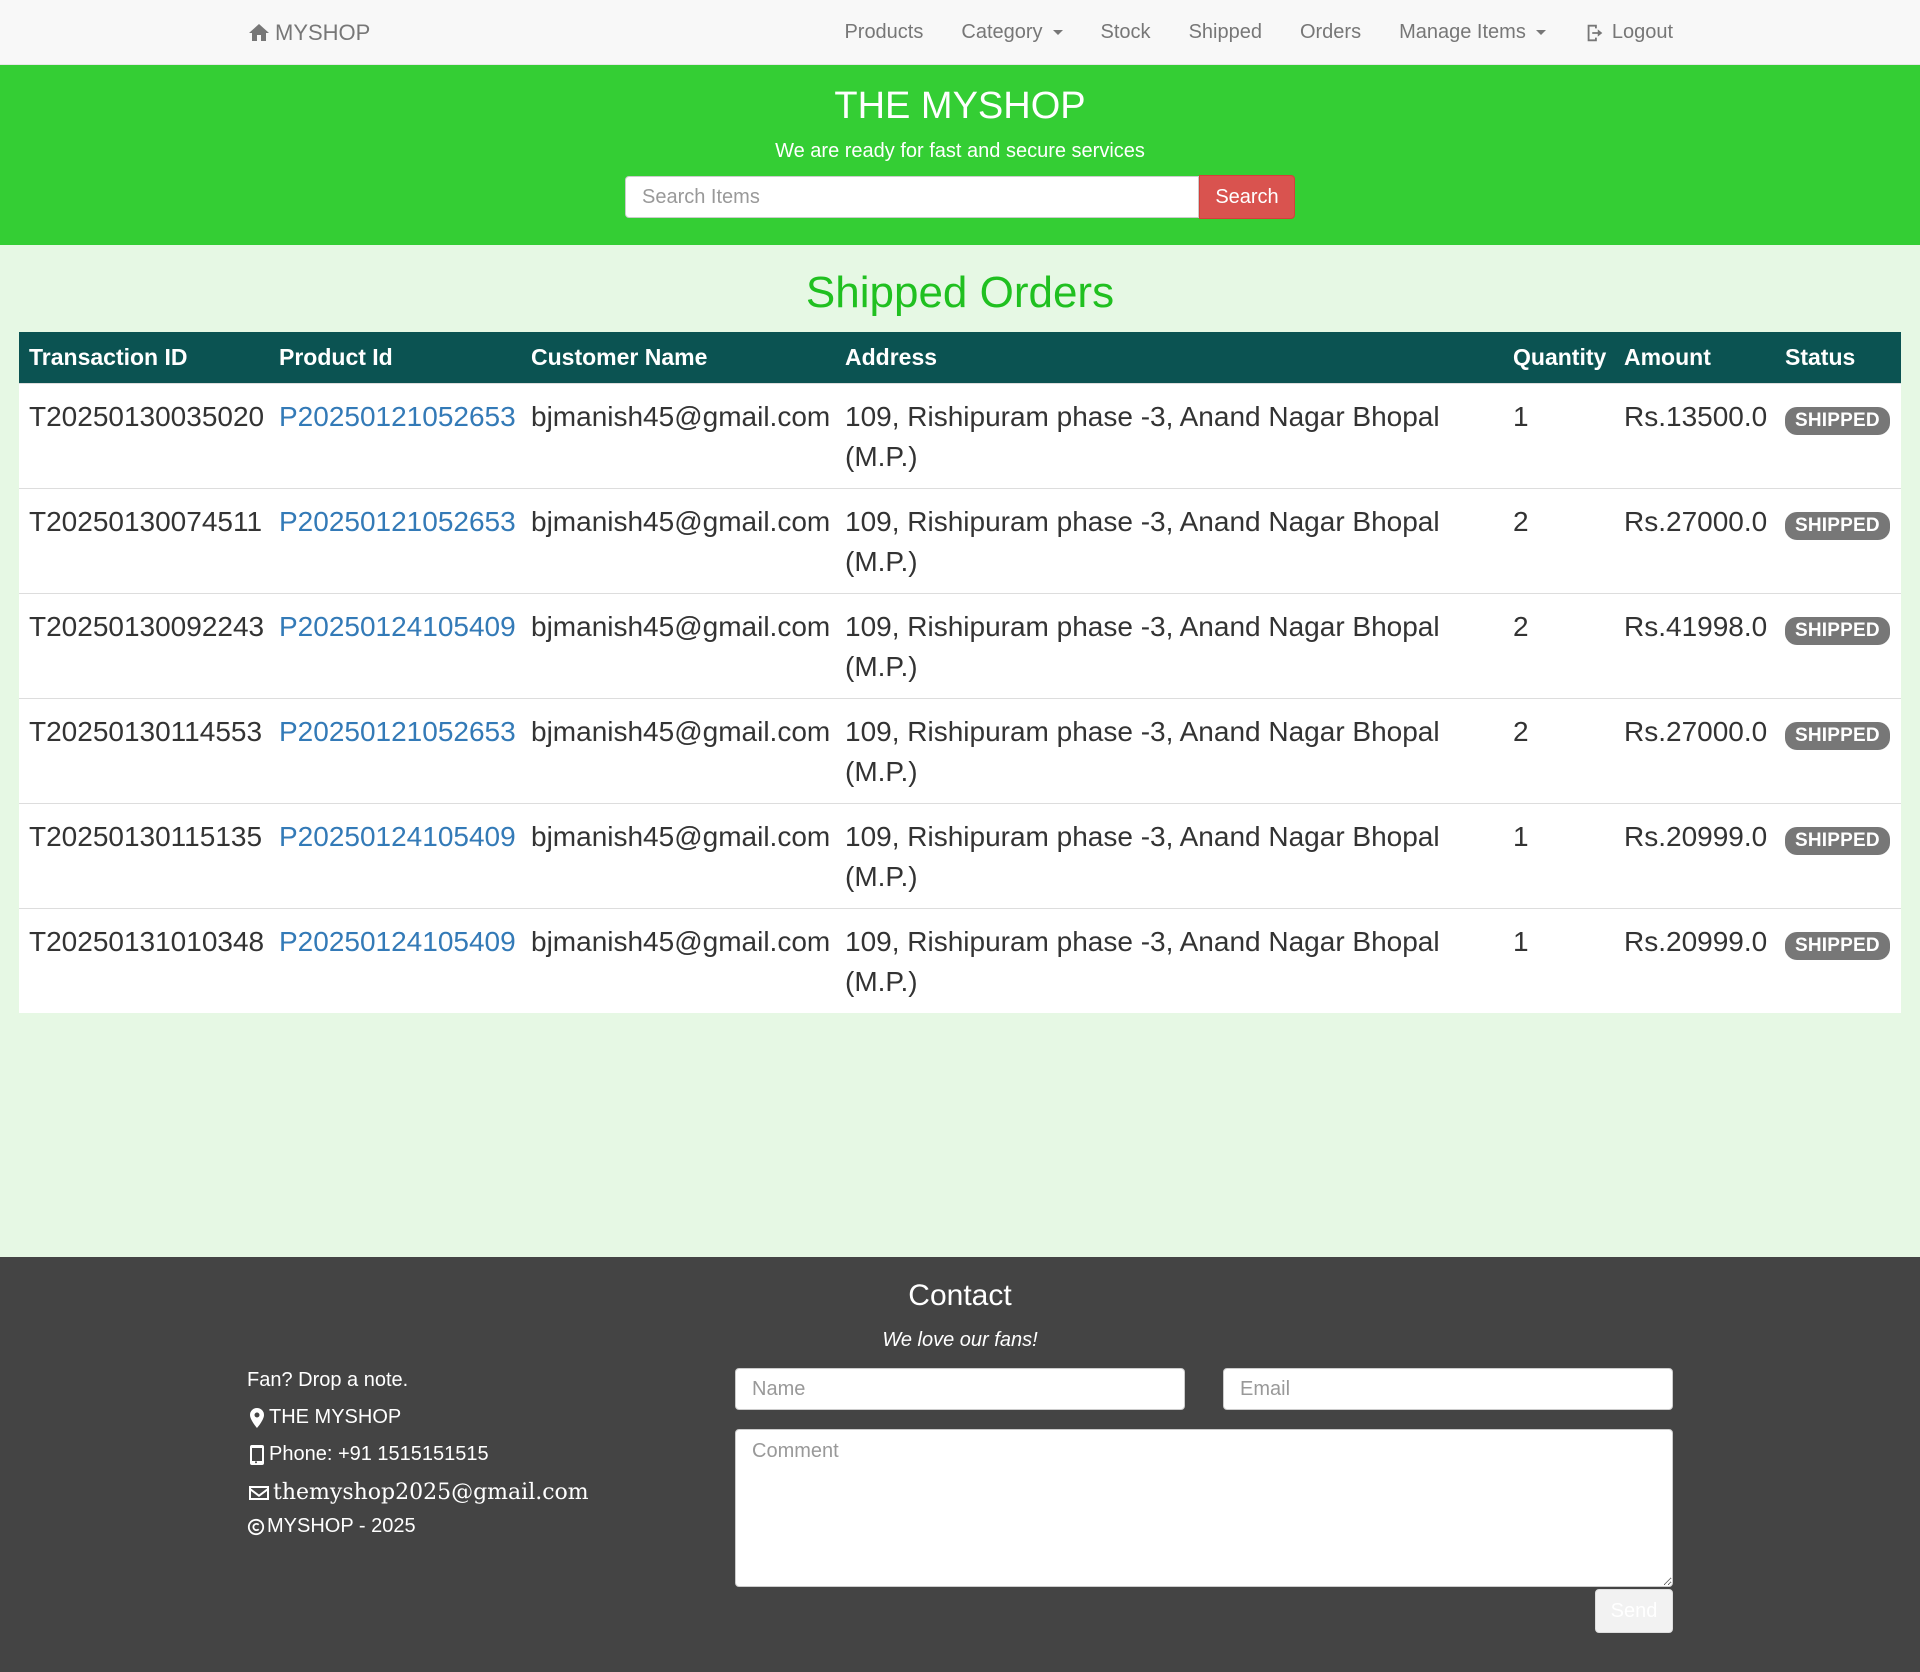  What do you see at coordinates (341, 1526) in the screenshot?
I see `copyright-text: MYSHOP - 2025` at bounding box center [341, 1526].